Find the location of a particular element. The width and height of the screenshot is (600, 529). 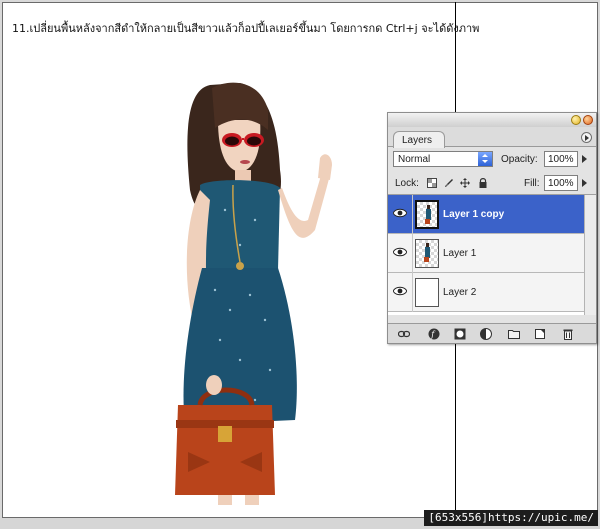

opacity-slider-arrow-icon is located at coordinates (584, 159).